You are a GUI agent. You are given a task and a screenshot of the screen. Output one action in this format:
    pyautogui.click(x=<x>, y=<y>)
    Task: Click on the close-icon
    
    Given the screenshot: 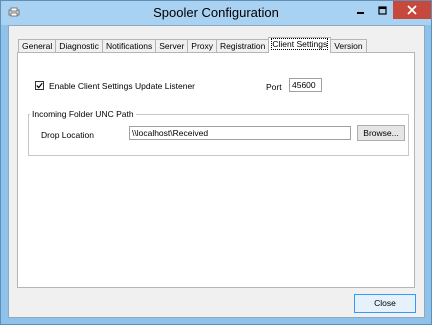 What is the action you would take?
    pyautogui.click(x=412, y=10)
    